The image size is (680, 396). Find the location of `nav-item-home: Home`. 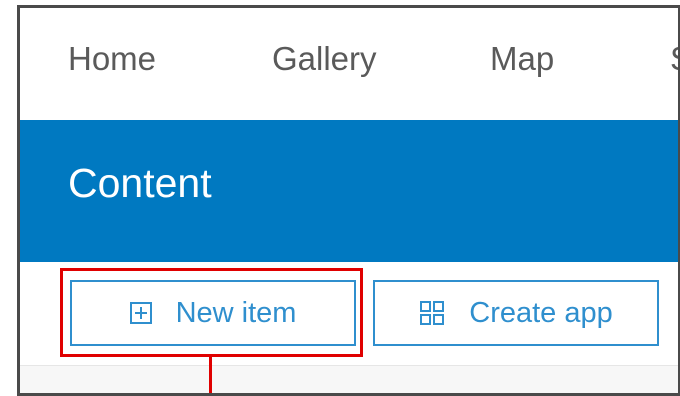

nav-item-home: Home is located at coordinates (112, 59).